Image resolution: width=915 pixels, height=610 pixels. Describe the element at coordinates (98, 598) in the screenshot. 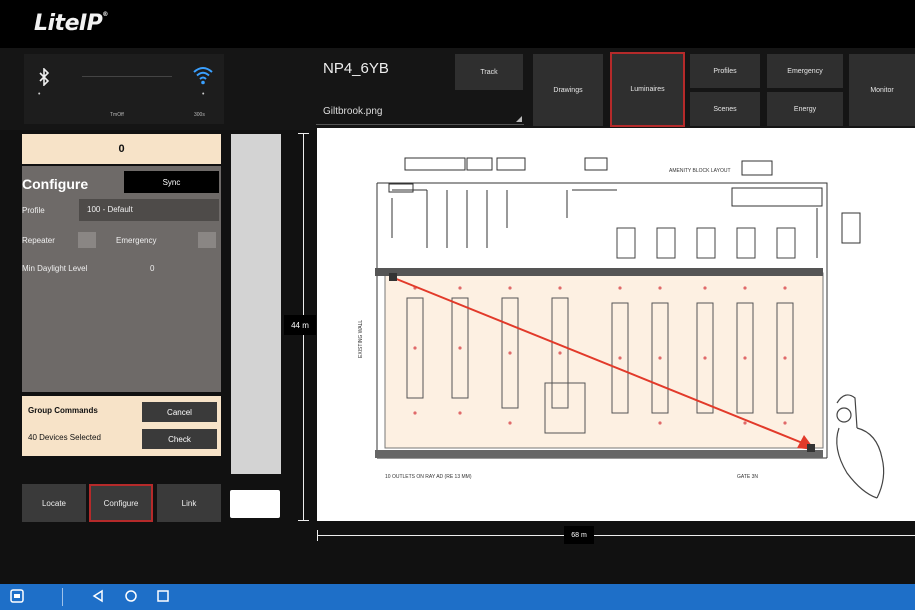

I see `back-icon` at that location.